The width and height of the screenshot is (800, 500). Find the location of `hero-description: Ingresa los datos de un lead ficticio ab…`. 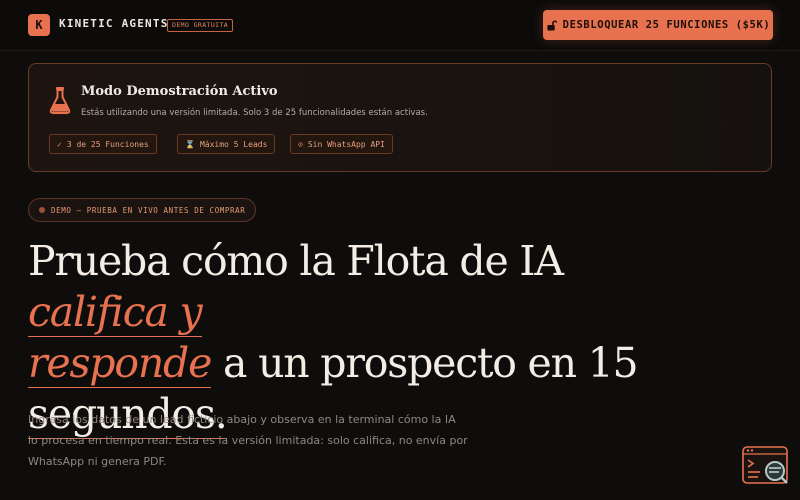

hero-description: Ingresa los datos de un lead ficticio ab… is located at coordinates (248, 440).